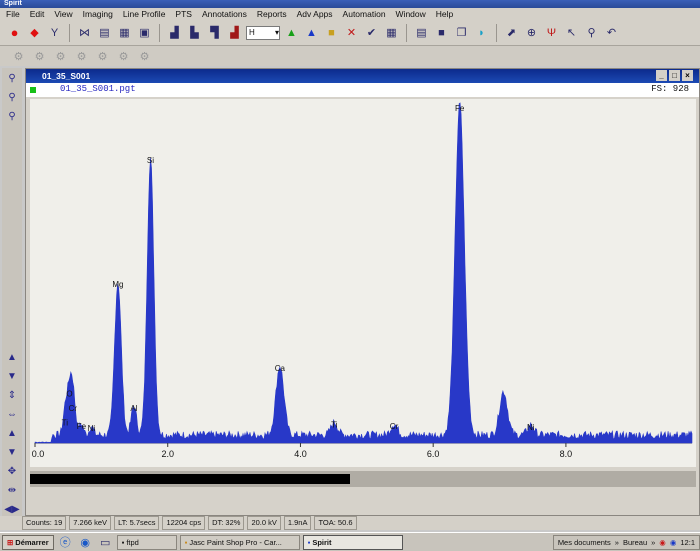 The height and width of the screenshot is (551, 700). Describe the element at coordinates (150, 160) in the screenshot. I see `peak-label-si: Si` at that location.